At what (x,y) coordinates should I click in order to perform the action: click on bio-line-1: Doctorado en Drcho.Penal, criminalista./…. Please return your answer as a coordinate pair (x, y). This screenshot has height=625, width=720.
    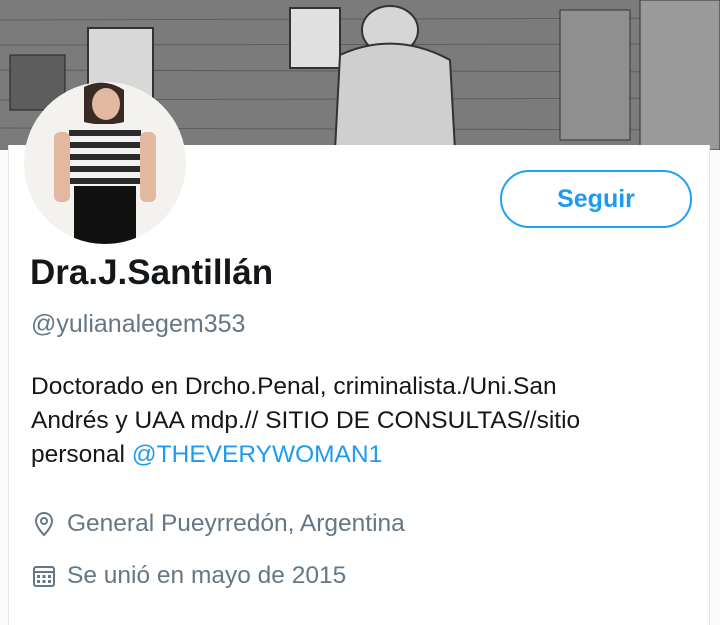
    Looking at the image, I should click on (294, 386).